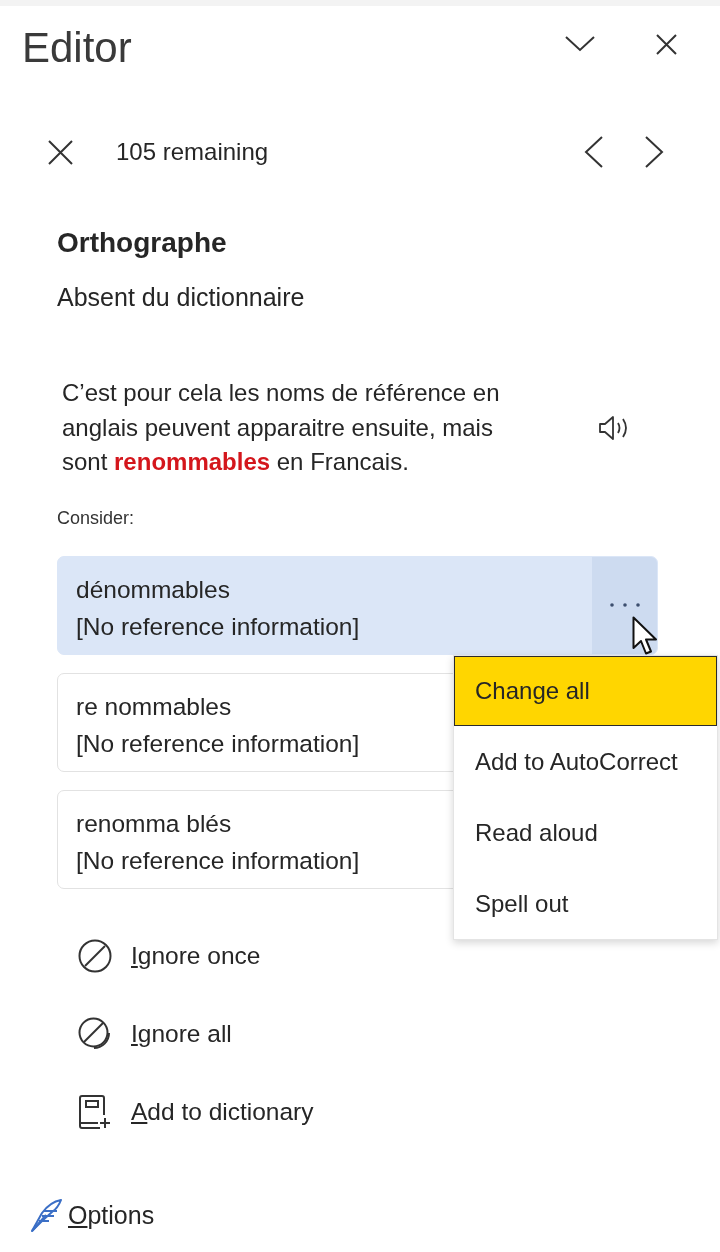 The width and height of the screenshot is (720, 1252). What do you see at coordinates (95, 955) in the screenshot?
I see `prohibited-icon` at bounding box center [95, 955].